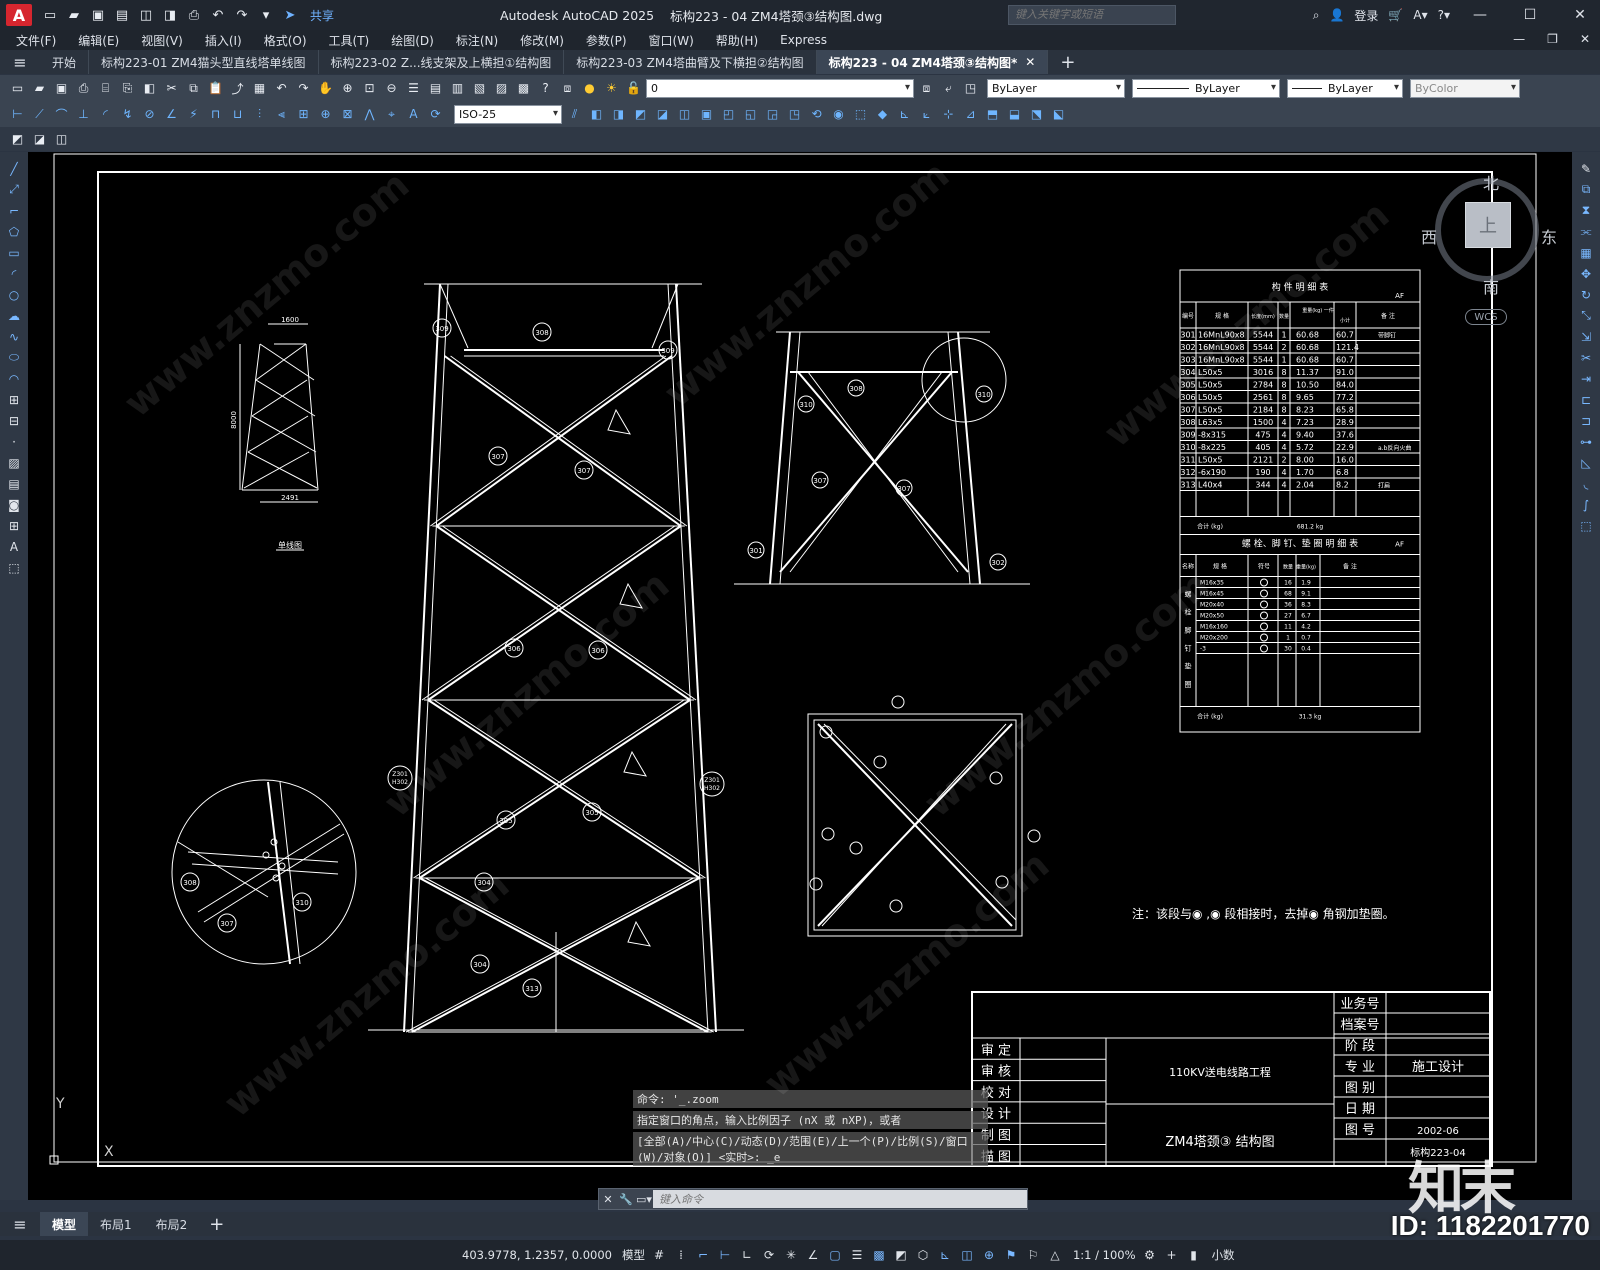 The height and width of the screenshot is (1270, 1600). Describe the element at coordinates (204, 62) in the screenshot. I see `tab-drawing-01: 标构223-01 ZM4猫头型直线塔单线图` at that location.